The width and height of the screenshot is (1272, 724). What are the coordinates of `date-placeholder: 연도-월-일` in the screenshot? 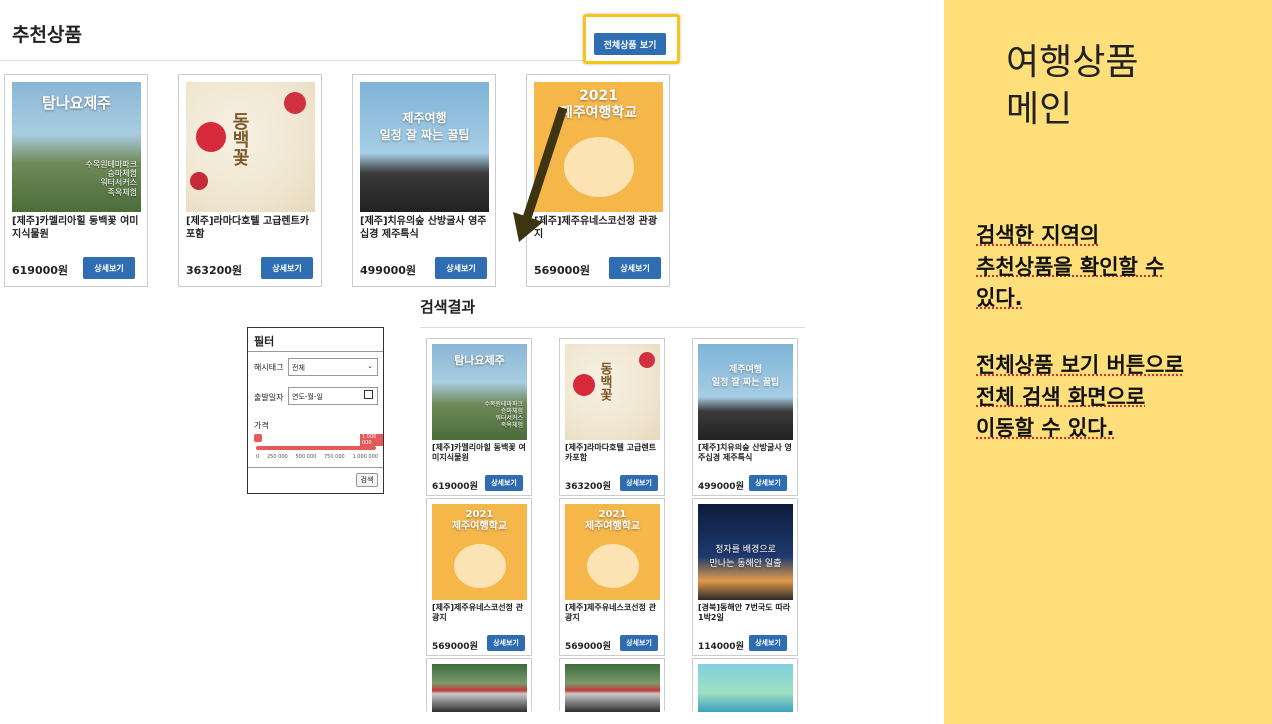 It's located at (307, 397).